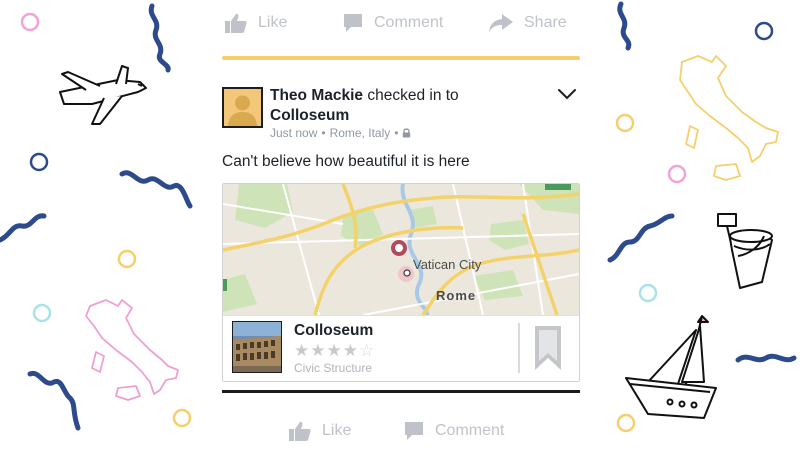 The height and width of the screenshot is (451, 800). Describe the element at coordinates (413, 95) in the screenshot. I see `checkin-verb: checked in to` at that location.